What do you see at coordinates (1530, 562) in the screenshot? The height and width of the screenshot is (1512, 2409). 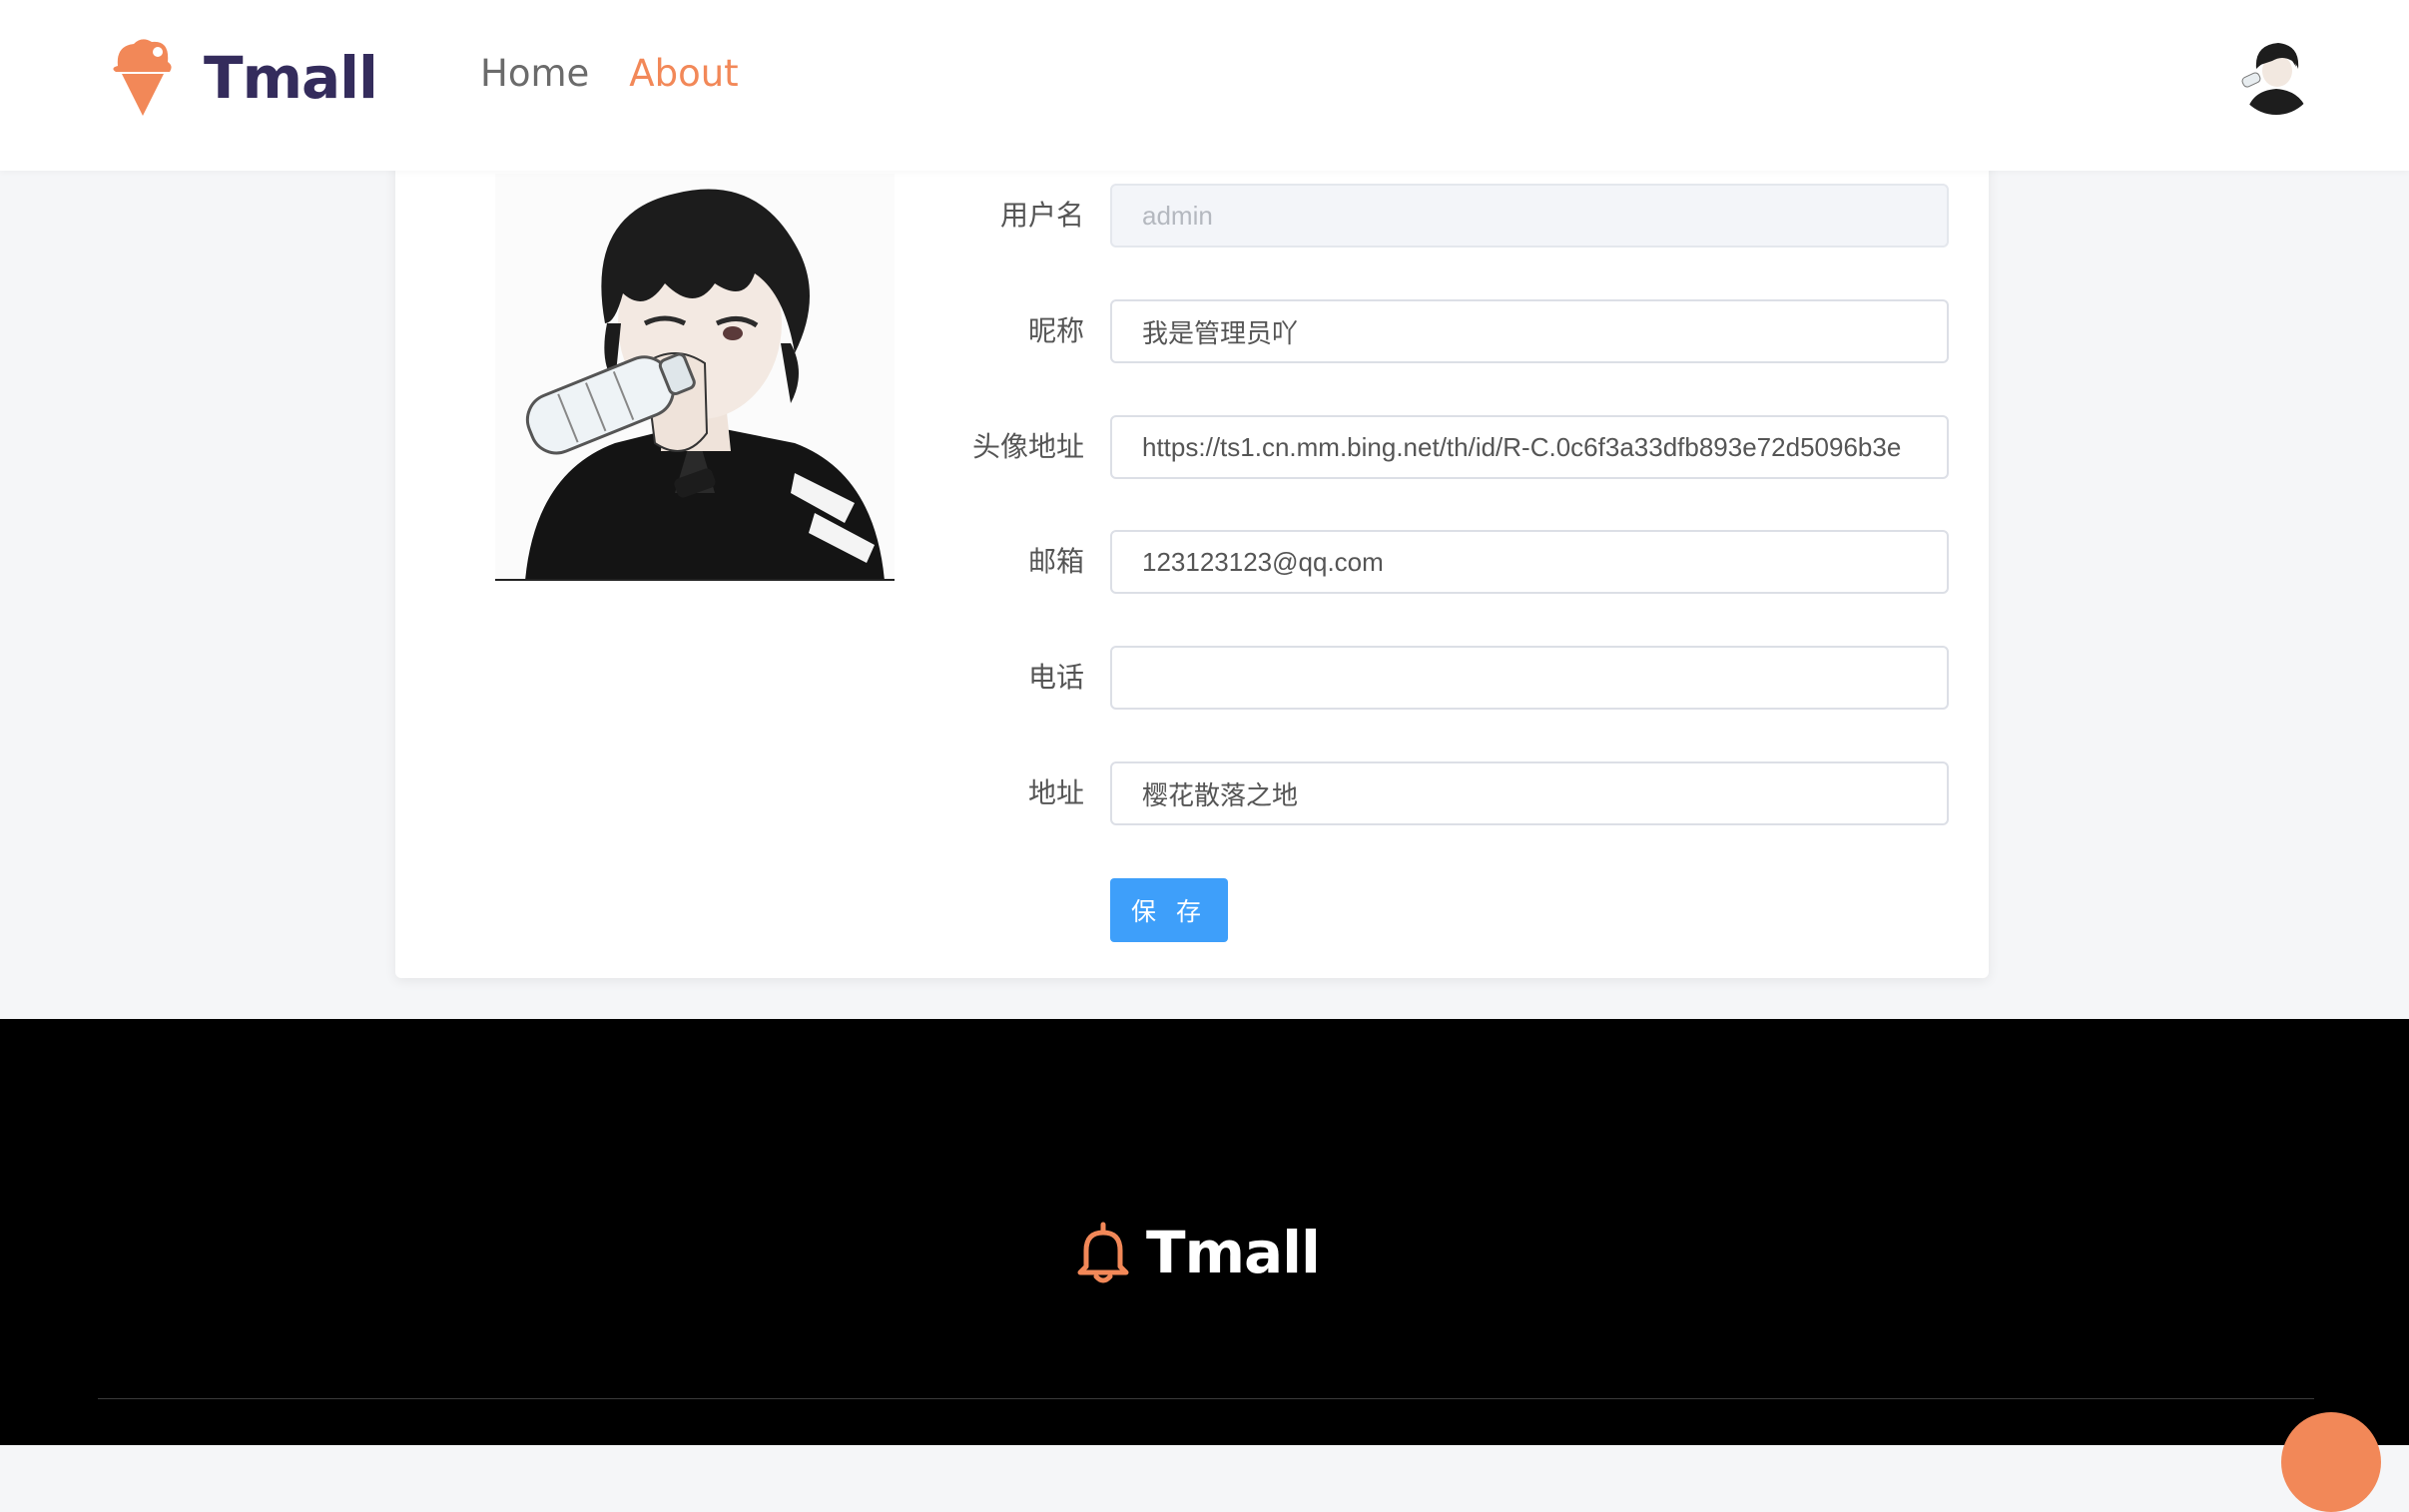 I see `email-input` at bounding box center [1530, 562].